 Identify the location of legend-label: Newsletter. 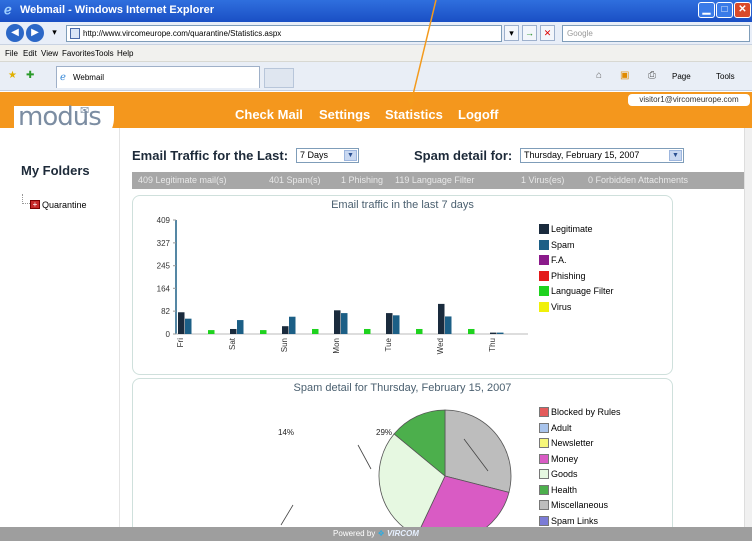
(572, 443).